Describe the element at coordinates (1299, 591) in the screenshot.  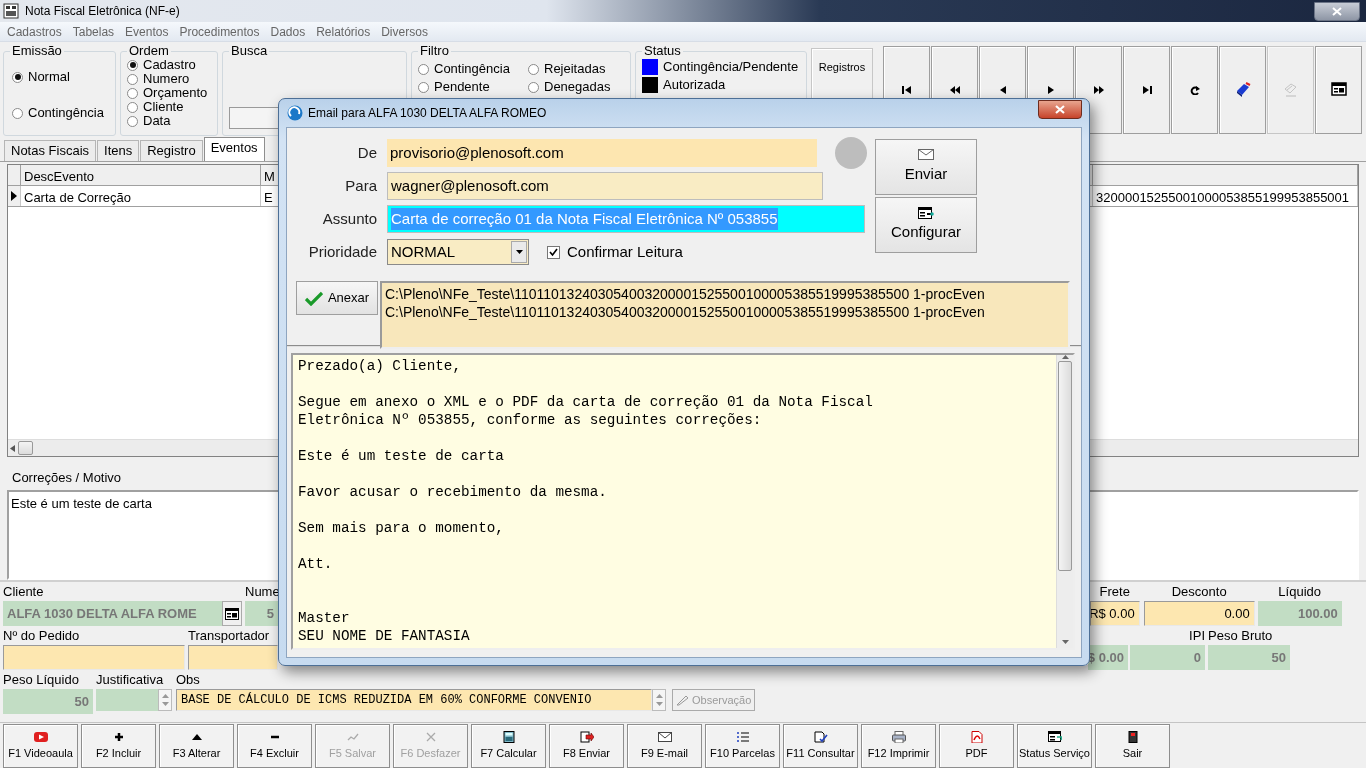
I see `field-label: Líquido` at that location.